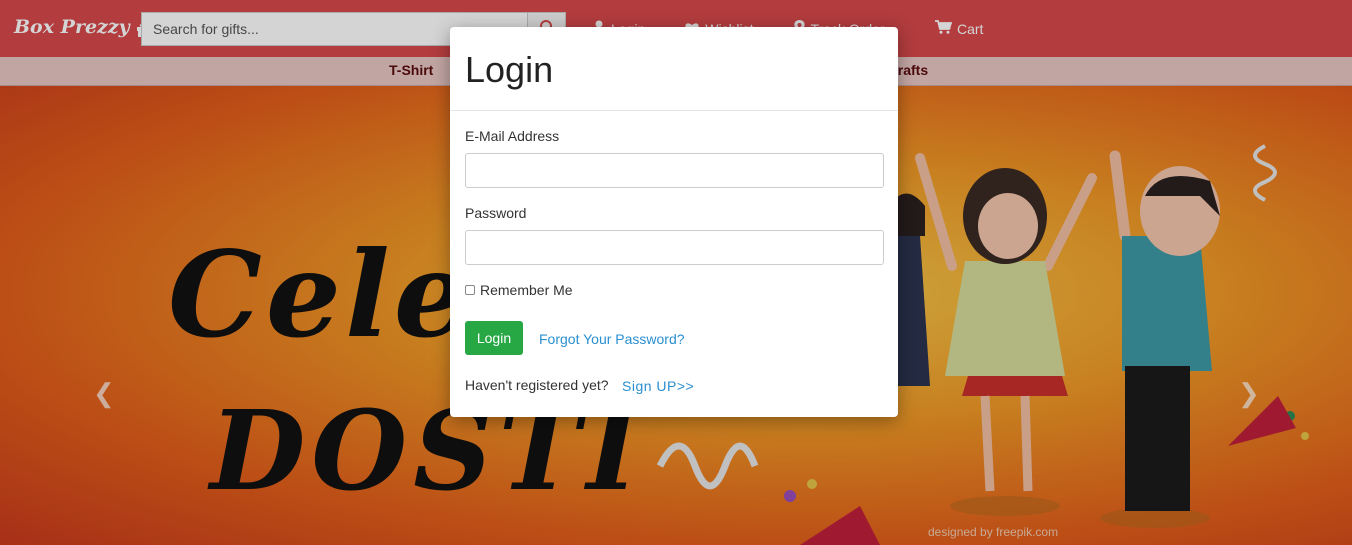 Image resolution: width=1352 pixels, height=545 pixels. What do you see at coordinates (537, 385) in the screenshot?
I see `register-prompt: Haven't registered yet?` at bounding box center [537, 385].